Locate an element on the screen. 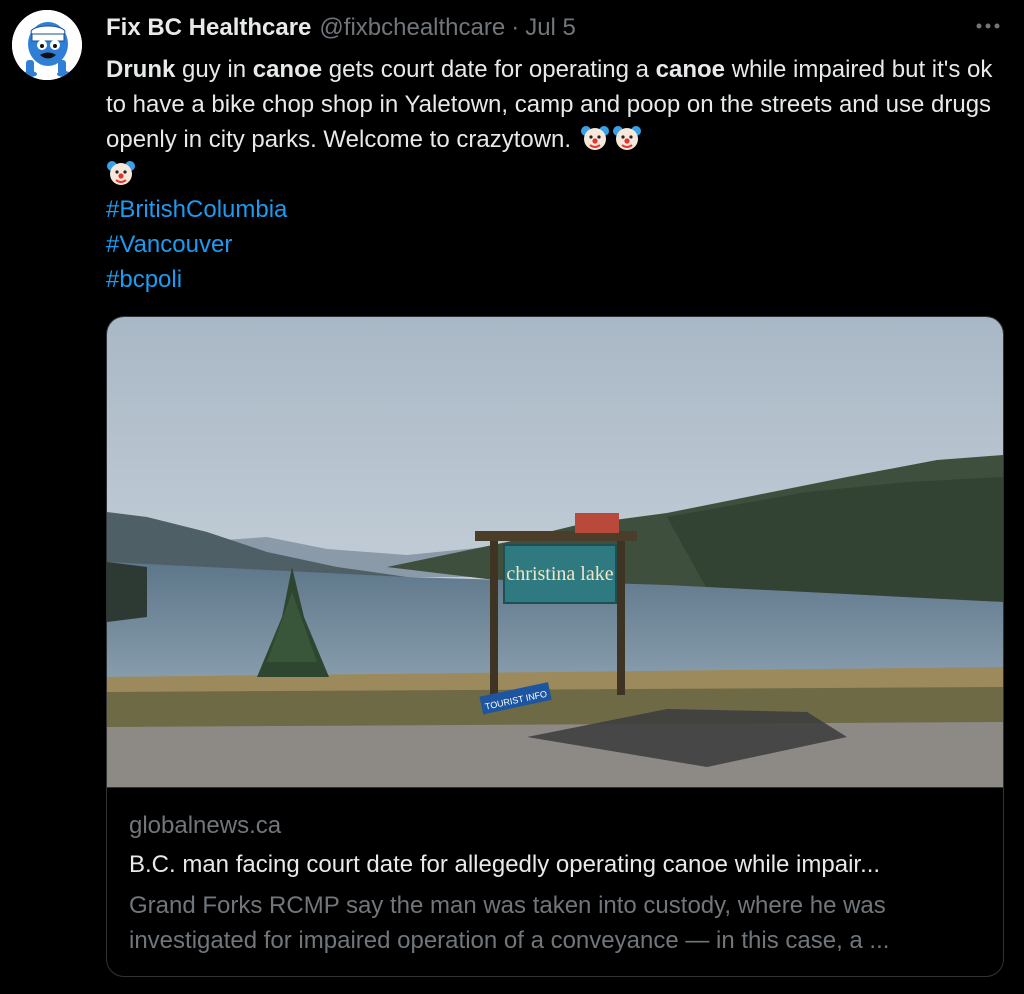 The height and width of the screenshot is (994, 1024). more-options-icon is located at coordinates (988, 26).